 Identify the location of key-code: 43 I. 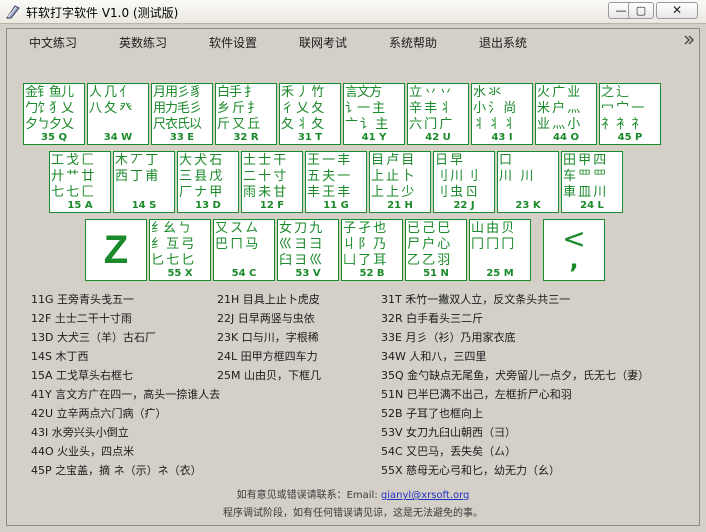
(502, 137).